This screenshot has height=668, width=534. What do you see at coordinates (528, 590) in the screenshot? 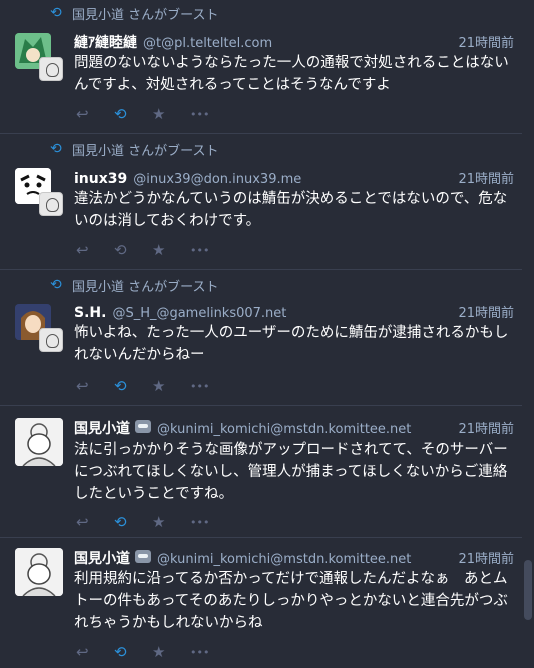
I see `scrollbar-thumb` at bounding box center [528, 590].